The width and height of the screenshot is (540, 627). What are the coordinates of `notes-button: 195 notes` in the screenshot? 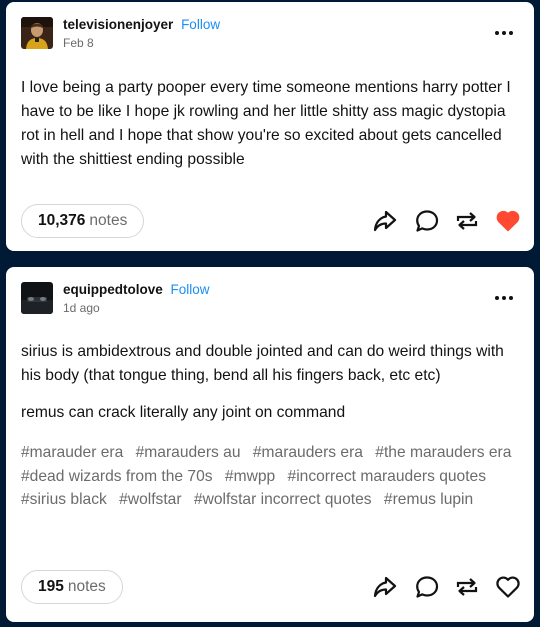 It's located at (72, 587).